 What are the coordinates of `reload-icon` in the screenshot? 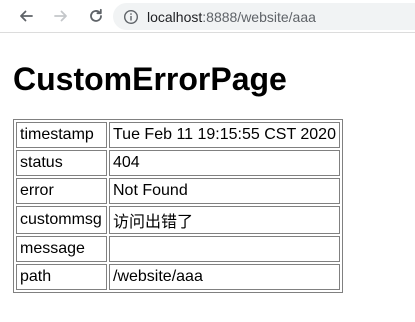 It's located at (96, 16).